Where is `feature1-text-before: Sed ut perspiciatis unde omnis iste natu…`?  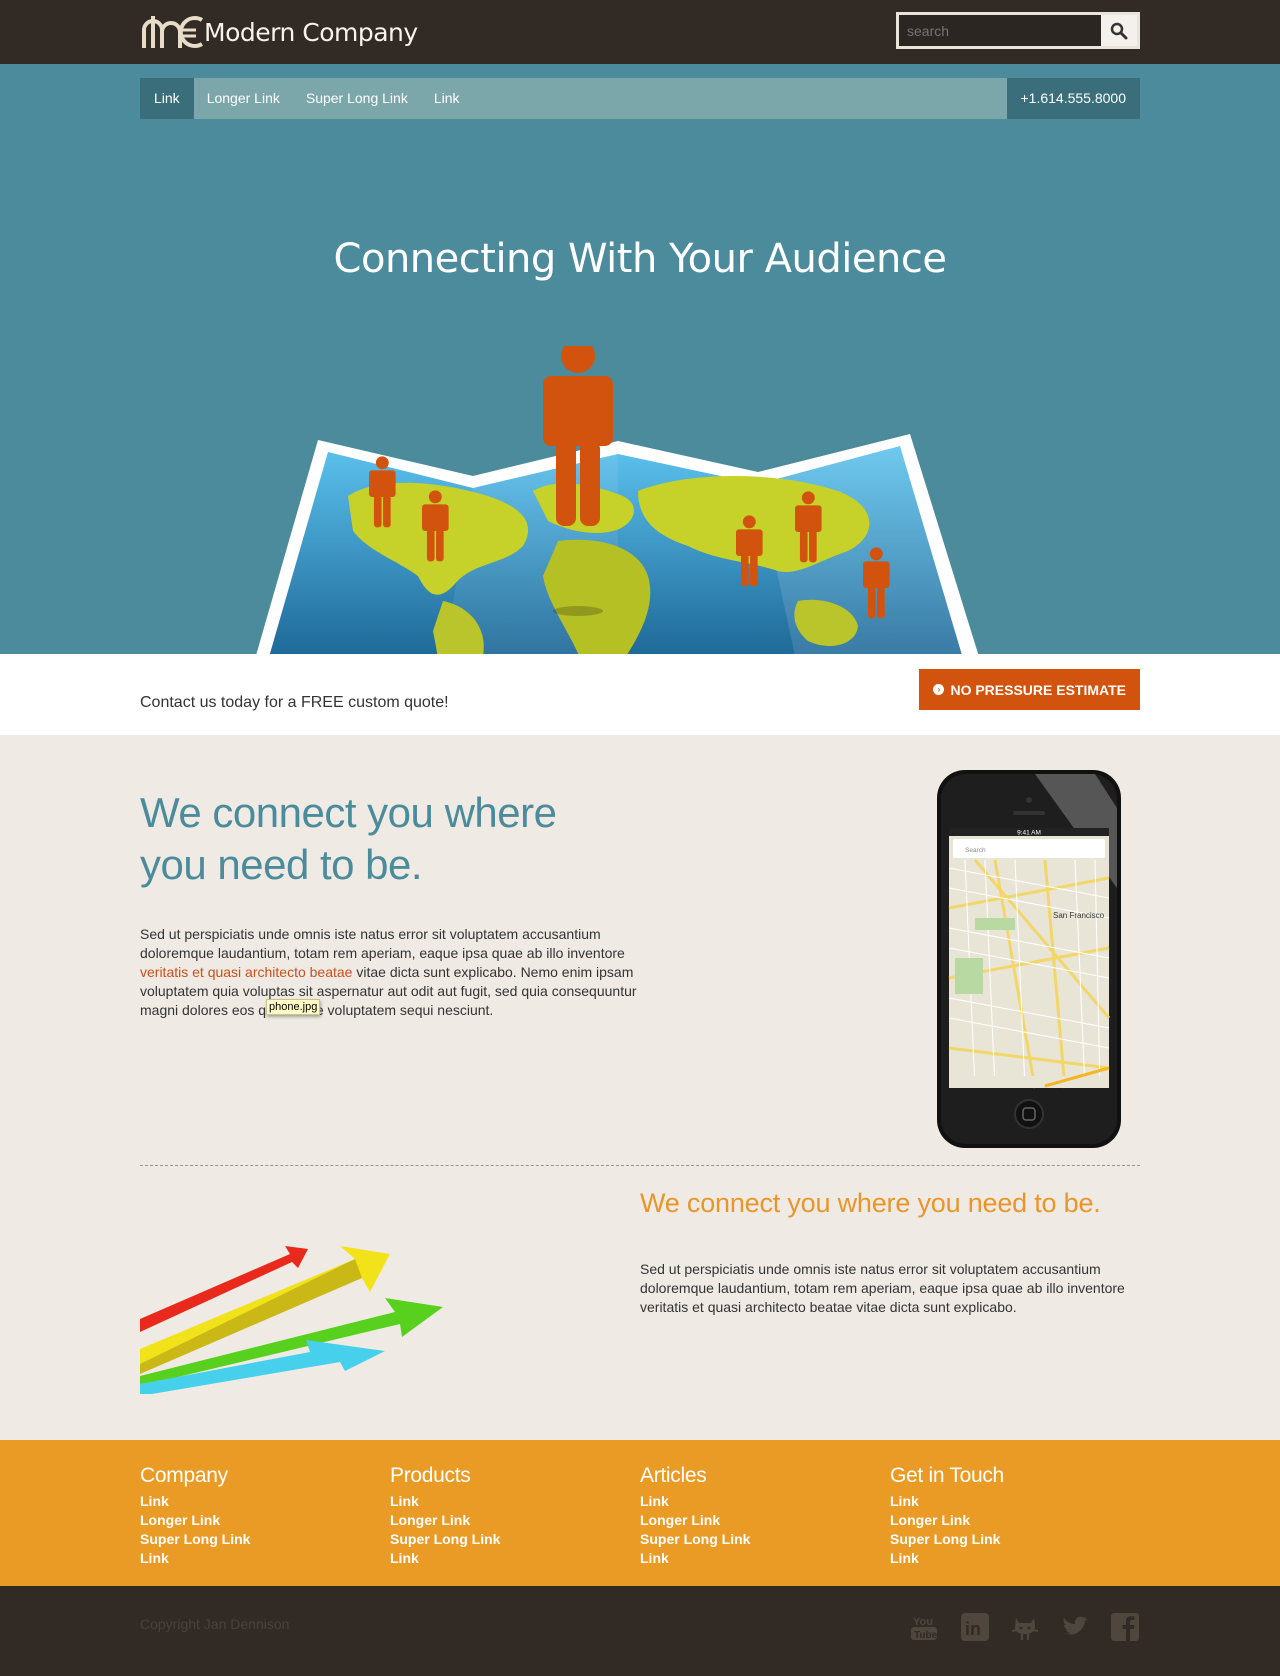
feature1-text-before: Sed ut perspiciatis unde omnis iste natu… is located at coordinates (382, 943).